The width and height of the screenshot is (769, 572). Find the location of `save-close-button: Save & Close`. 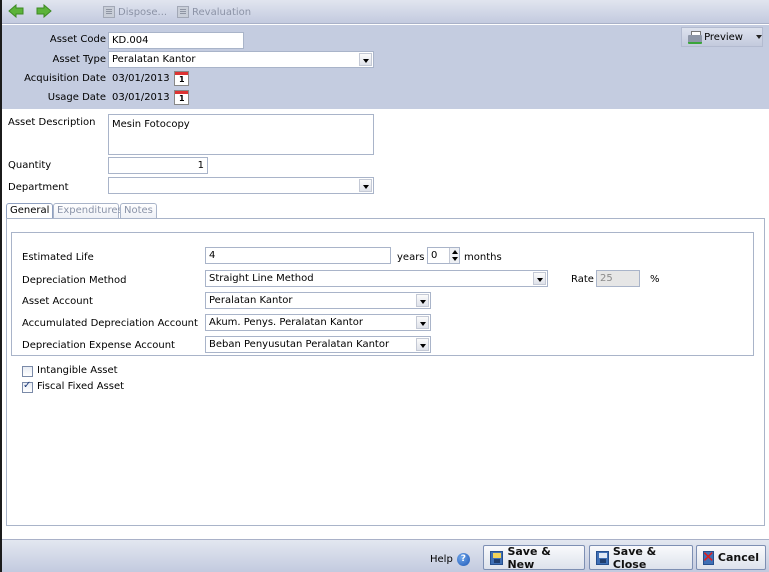

save-close-button: Save & Close is located at coordinates (641, 558).